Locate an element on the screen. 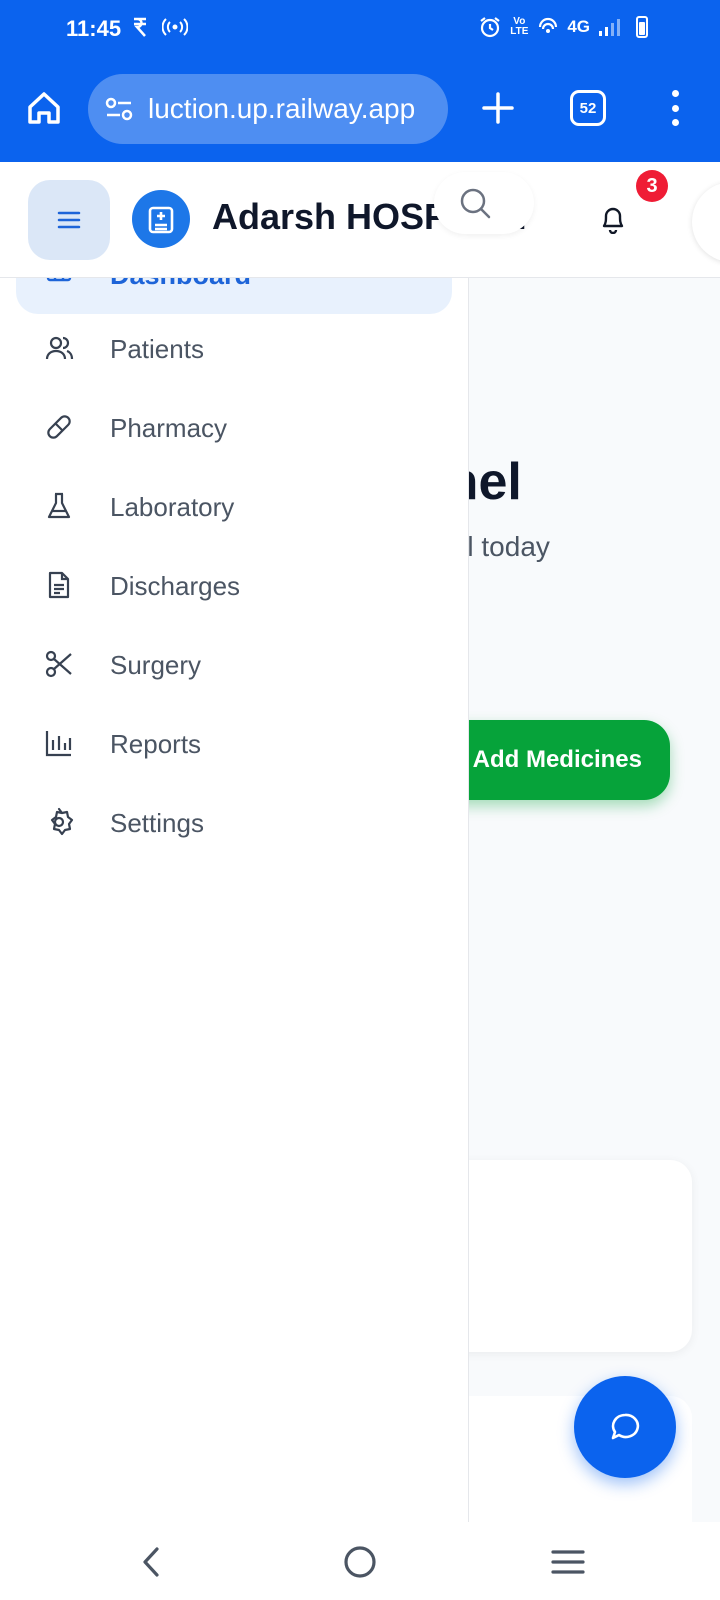  sidebar-item-label: Reports is located at coordinates (156, 744).